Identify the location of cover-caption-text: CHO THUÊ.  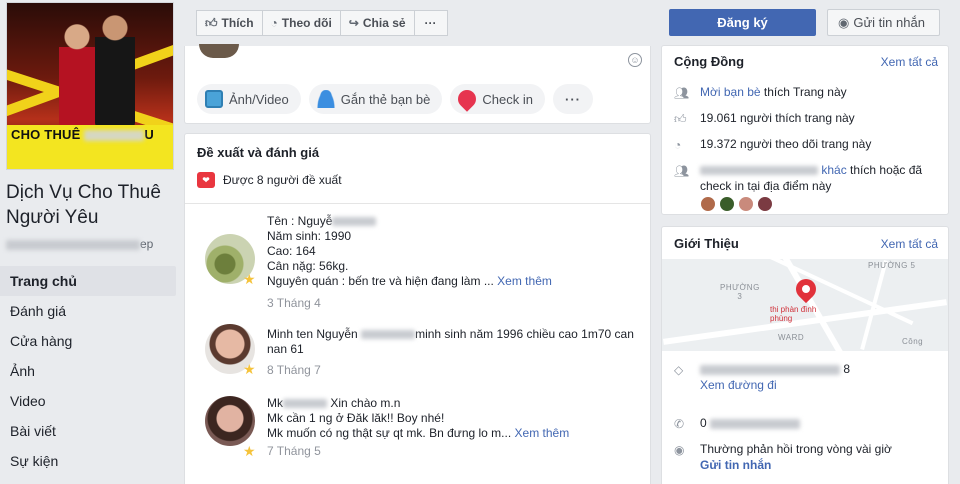
(46, 134).